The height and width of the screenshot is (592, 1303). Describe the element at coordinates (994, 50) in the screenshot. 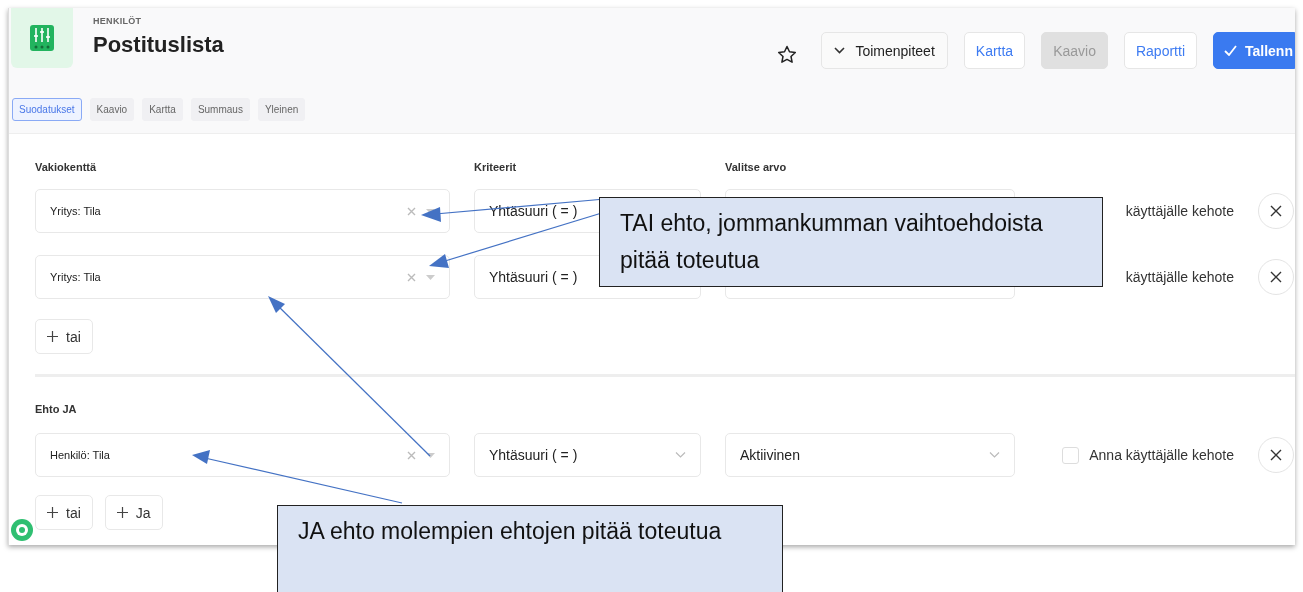

I see `action-button: Kartta` at that location.